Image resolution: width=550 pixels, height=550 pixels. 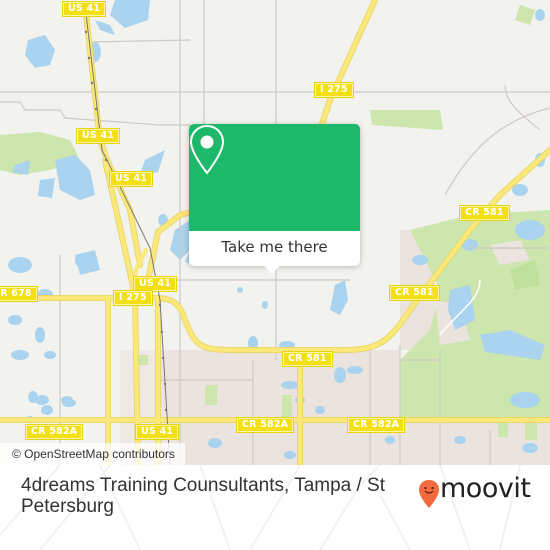 I want to click on moovit-logo: moovit, so click(x=484, y=492).